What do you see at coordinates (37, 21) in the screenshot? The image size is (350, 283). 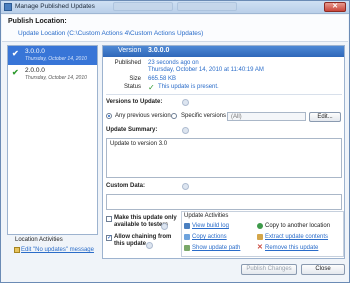 I see `publish-location-title: Publish Location:` at bounding box center [37, 21].